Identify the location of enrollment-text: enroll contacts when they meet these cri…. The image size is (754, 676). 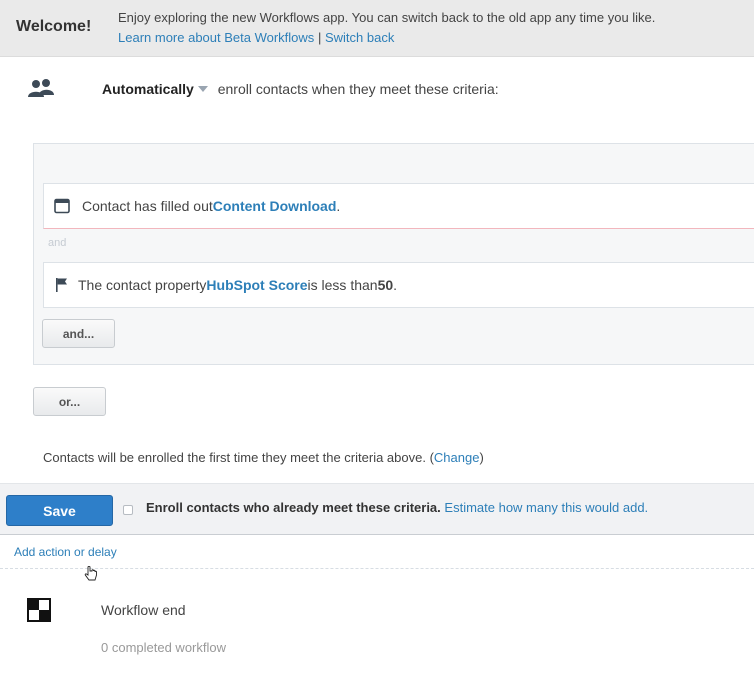
(358, 89).